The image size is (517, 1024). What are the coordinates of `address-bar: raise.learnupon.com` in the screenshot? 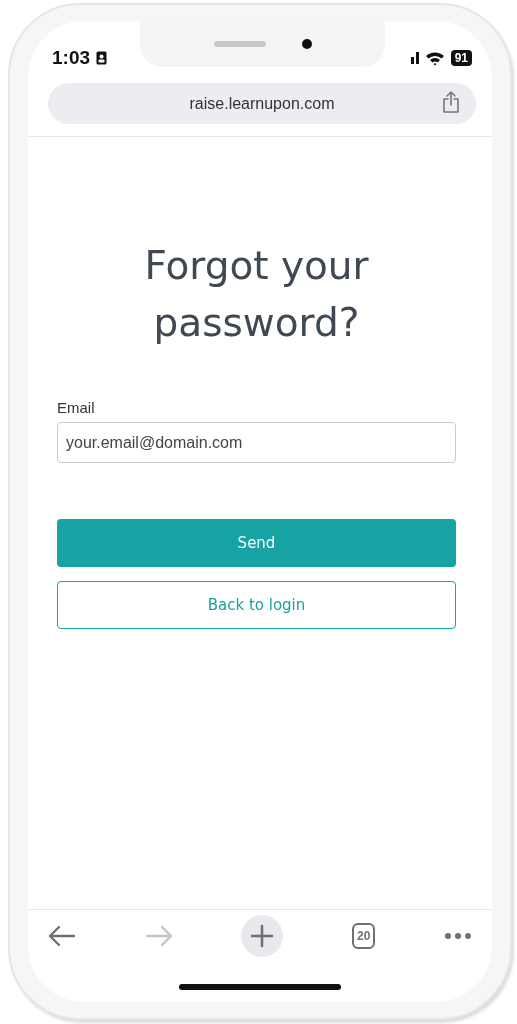 It's located at (262, 103).